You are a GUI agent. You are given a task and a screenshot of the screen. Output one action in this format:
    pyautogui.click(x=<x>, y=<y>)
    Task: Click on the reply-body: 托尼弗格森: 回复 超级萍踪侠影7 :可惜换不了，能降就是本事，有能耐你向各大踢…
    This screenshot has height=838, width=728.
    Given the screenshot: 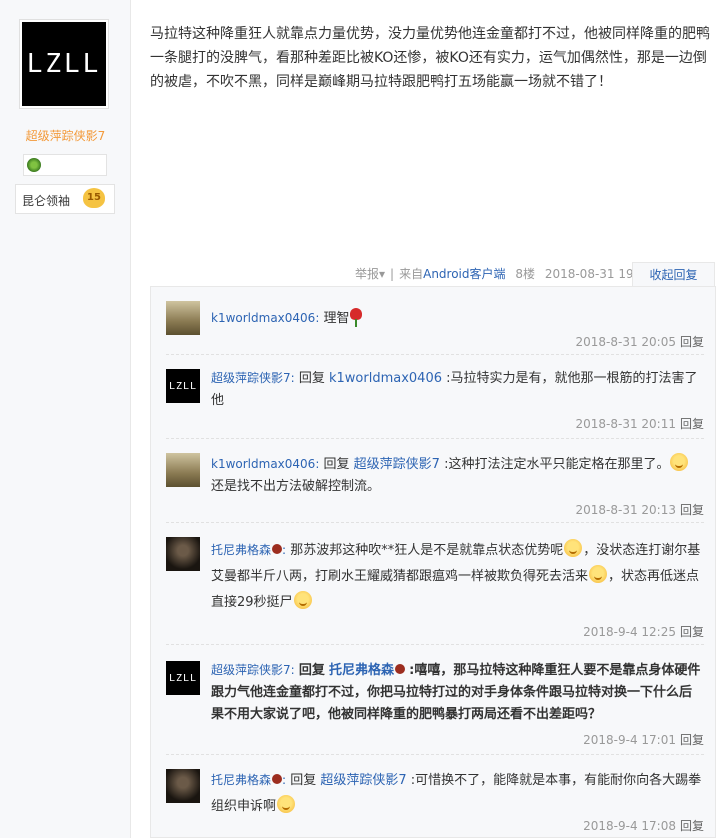 What is the action you would take?
    pyautogui.click(x=456, y=793)
    